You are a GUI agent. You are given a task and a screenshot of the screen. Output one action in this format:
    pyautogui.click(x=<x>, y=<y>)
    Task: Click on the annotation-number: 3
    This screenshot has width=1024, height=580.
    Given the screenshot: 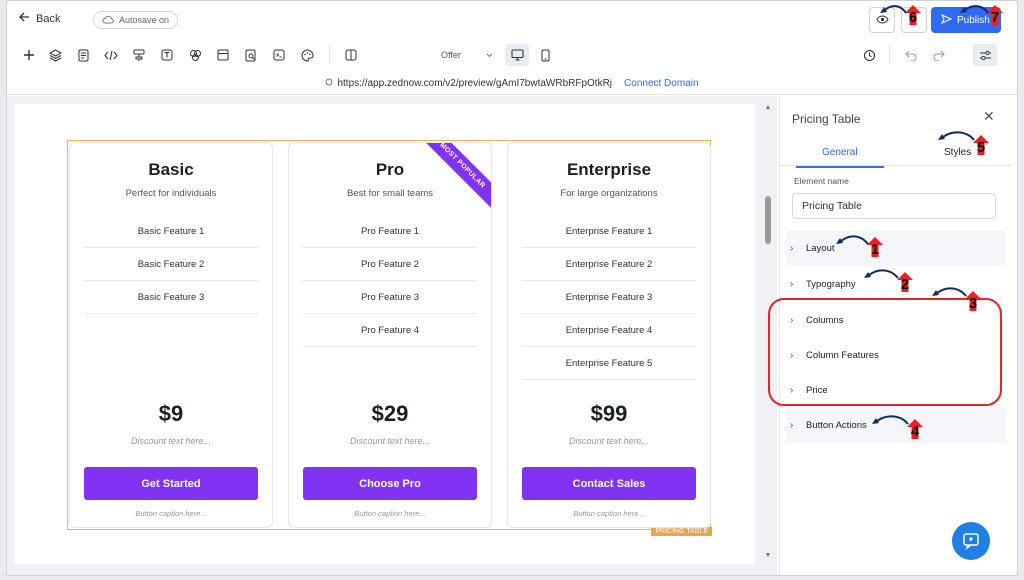 What is the action you would take?
    pyautogui.click(x=973, y=303)
    